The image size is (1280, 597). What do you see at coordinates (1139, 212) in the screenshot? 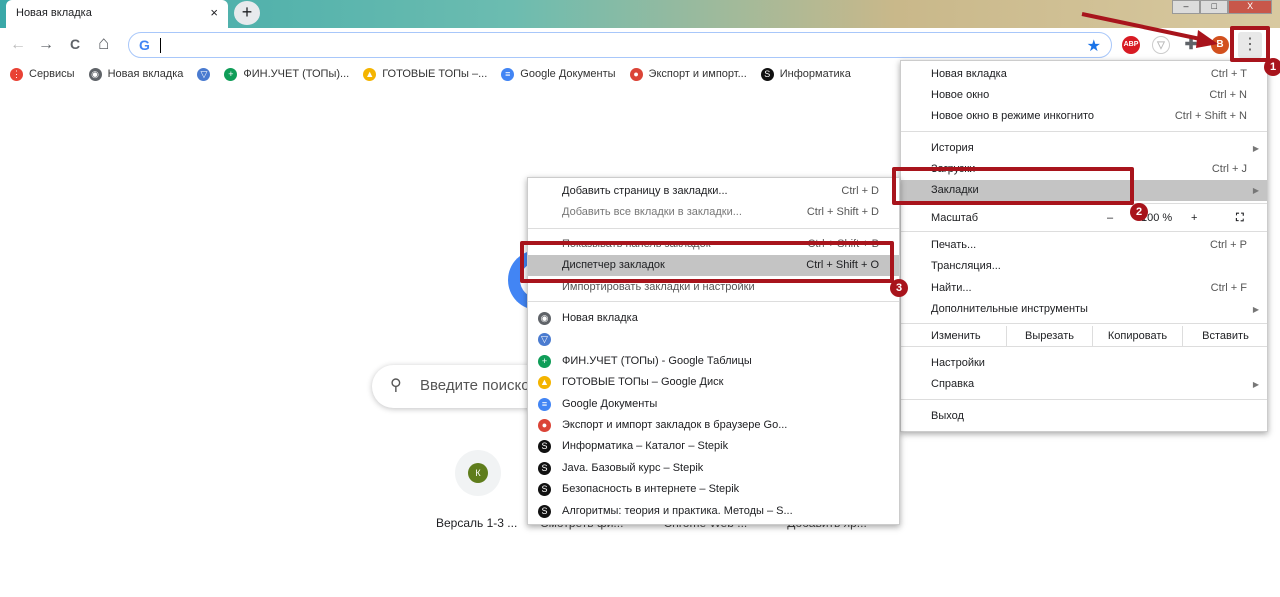
I see `annotation-badge-2: 2` at bounding box center [1139, 212].